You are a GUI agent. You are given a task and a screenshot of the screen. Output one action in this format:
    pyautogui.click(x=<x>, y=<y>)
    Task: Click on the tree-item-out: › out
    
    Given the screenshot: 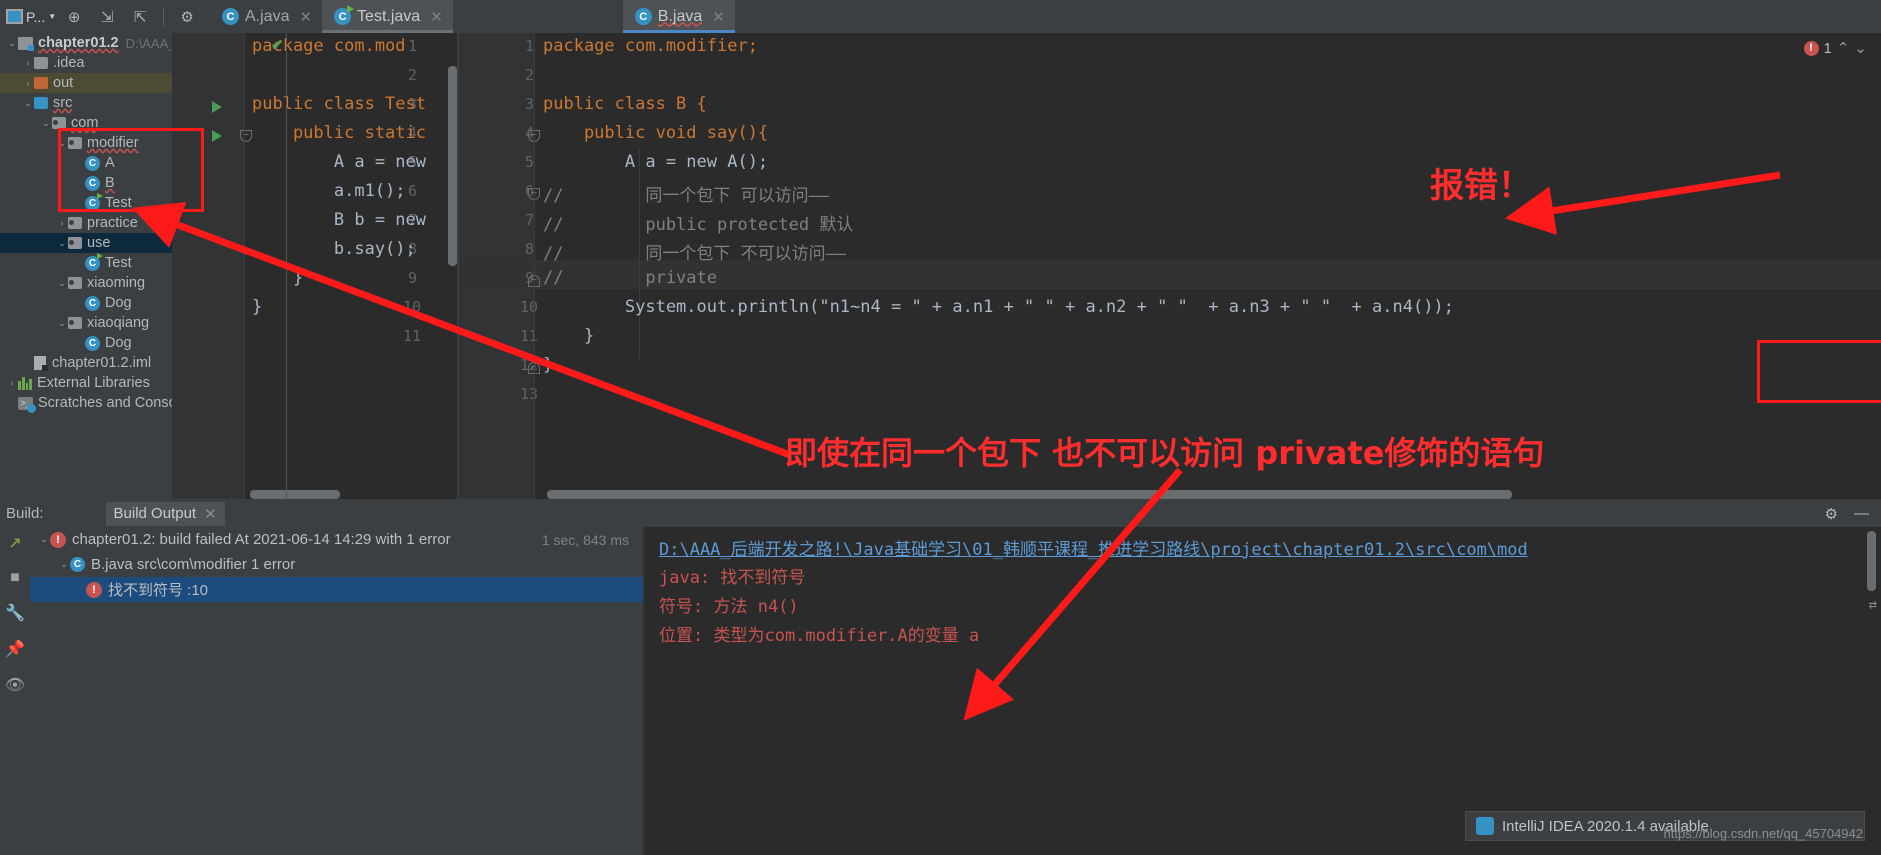 What is the action you would take?
    pyautogui.click(x=86, y=83)
    